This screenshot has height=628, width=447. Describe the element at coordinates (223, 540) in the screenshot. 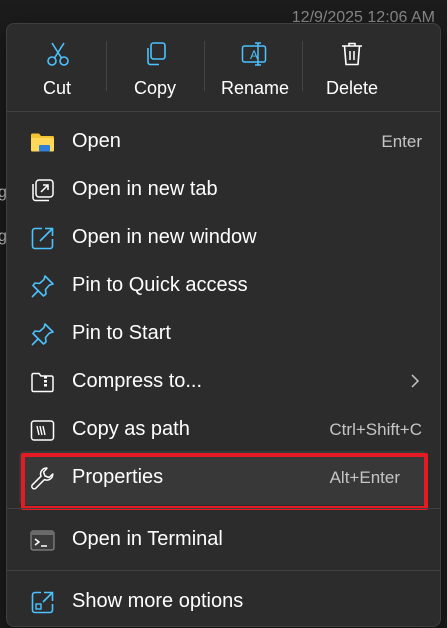

I see `menu-item-open-terminal: Open in Terminal` at that location.